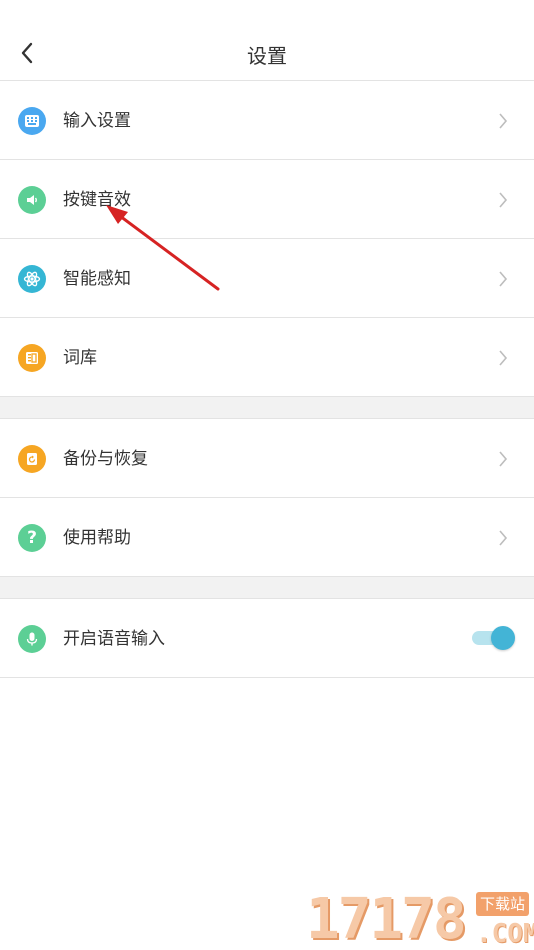  What do you see at coordinates (267, 40) in the screenshot?
I see `header-bar: 设置` at bounding box center [267, 40].